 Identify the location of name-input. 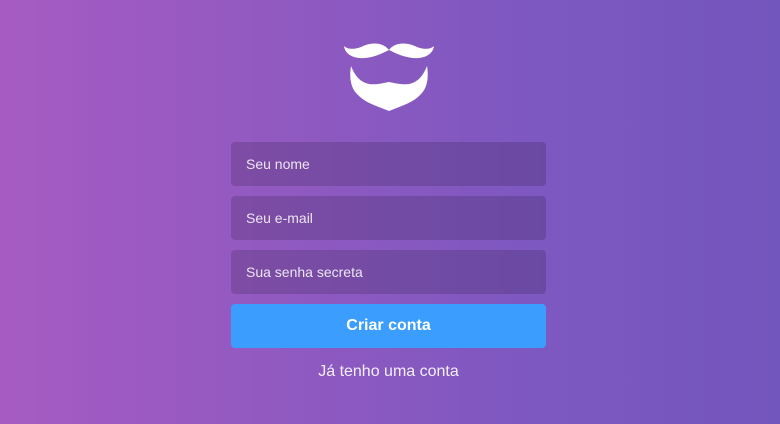
(388, 164).